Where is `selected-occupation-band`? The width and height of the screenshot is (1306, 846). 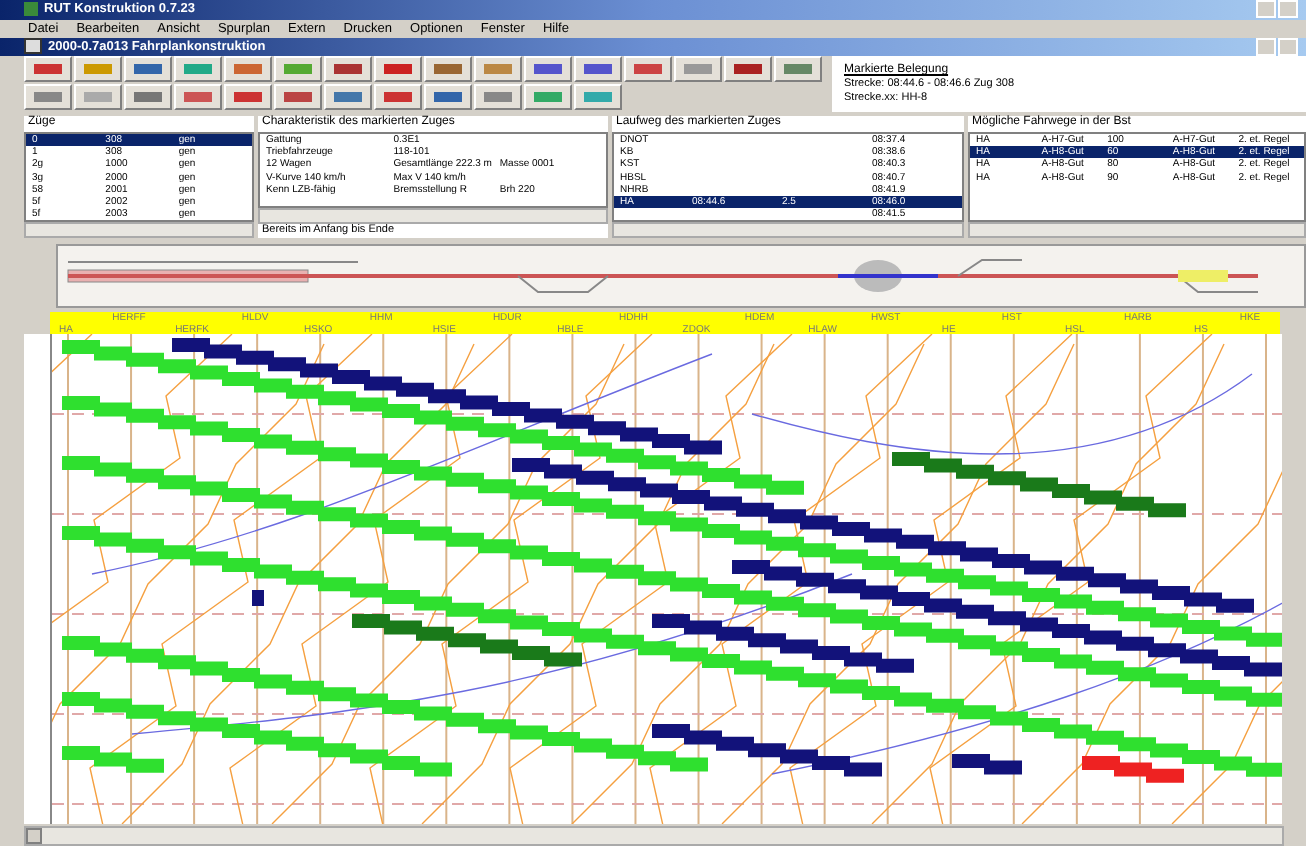 selected-occupation-band is located at coordinates (1133, 769).